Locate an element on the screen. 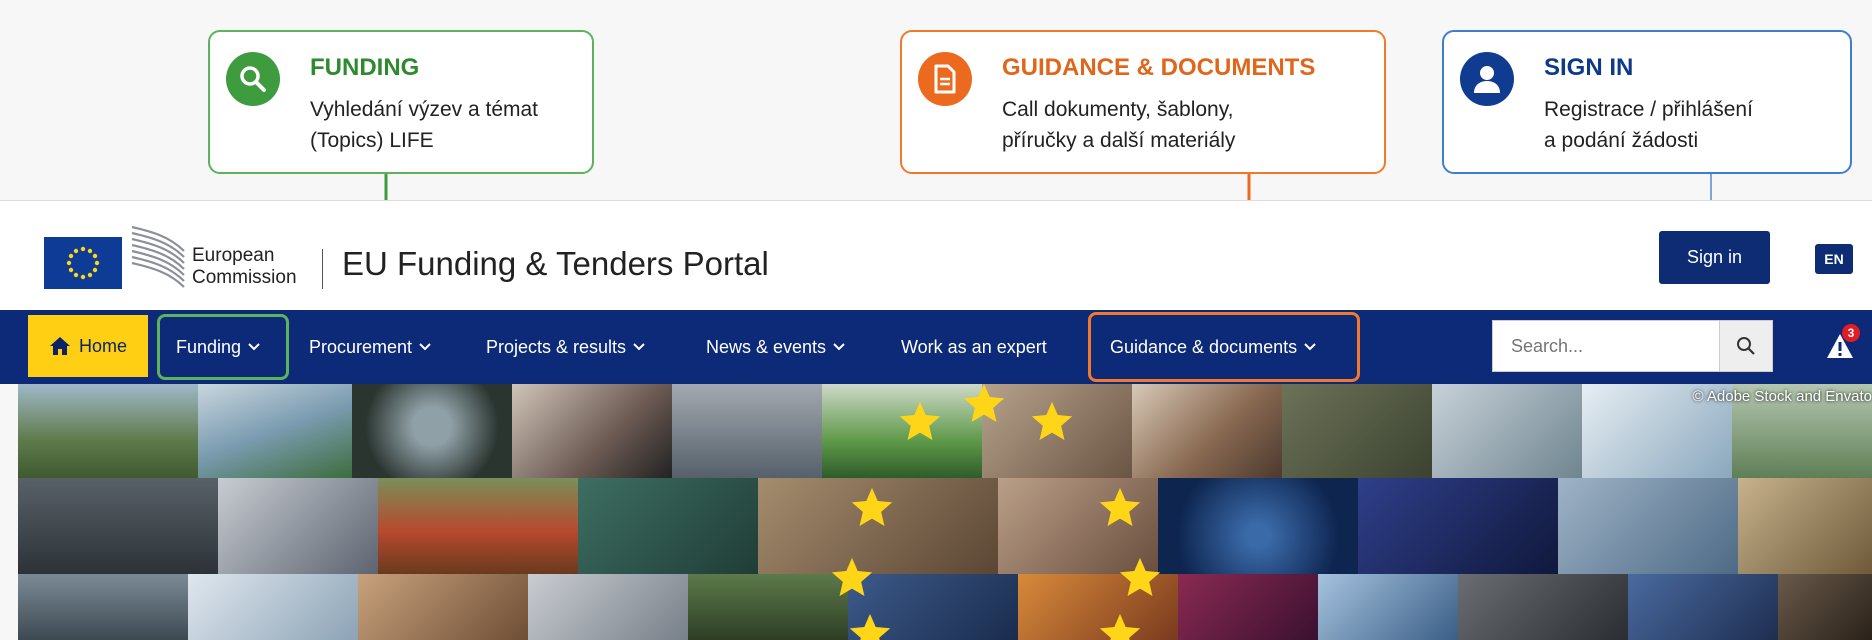 This screenshot has width=1872, height=640. search-box is located at coordinates (1632, 346).